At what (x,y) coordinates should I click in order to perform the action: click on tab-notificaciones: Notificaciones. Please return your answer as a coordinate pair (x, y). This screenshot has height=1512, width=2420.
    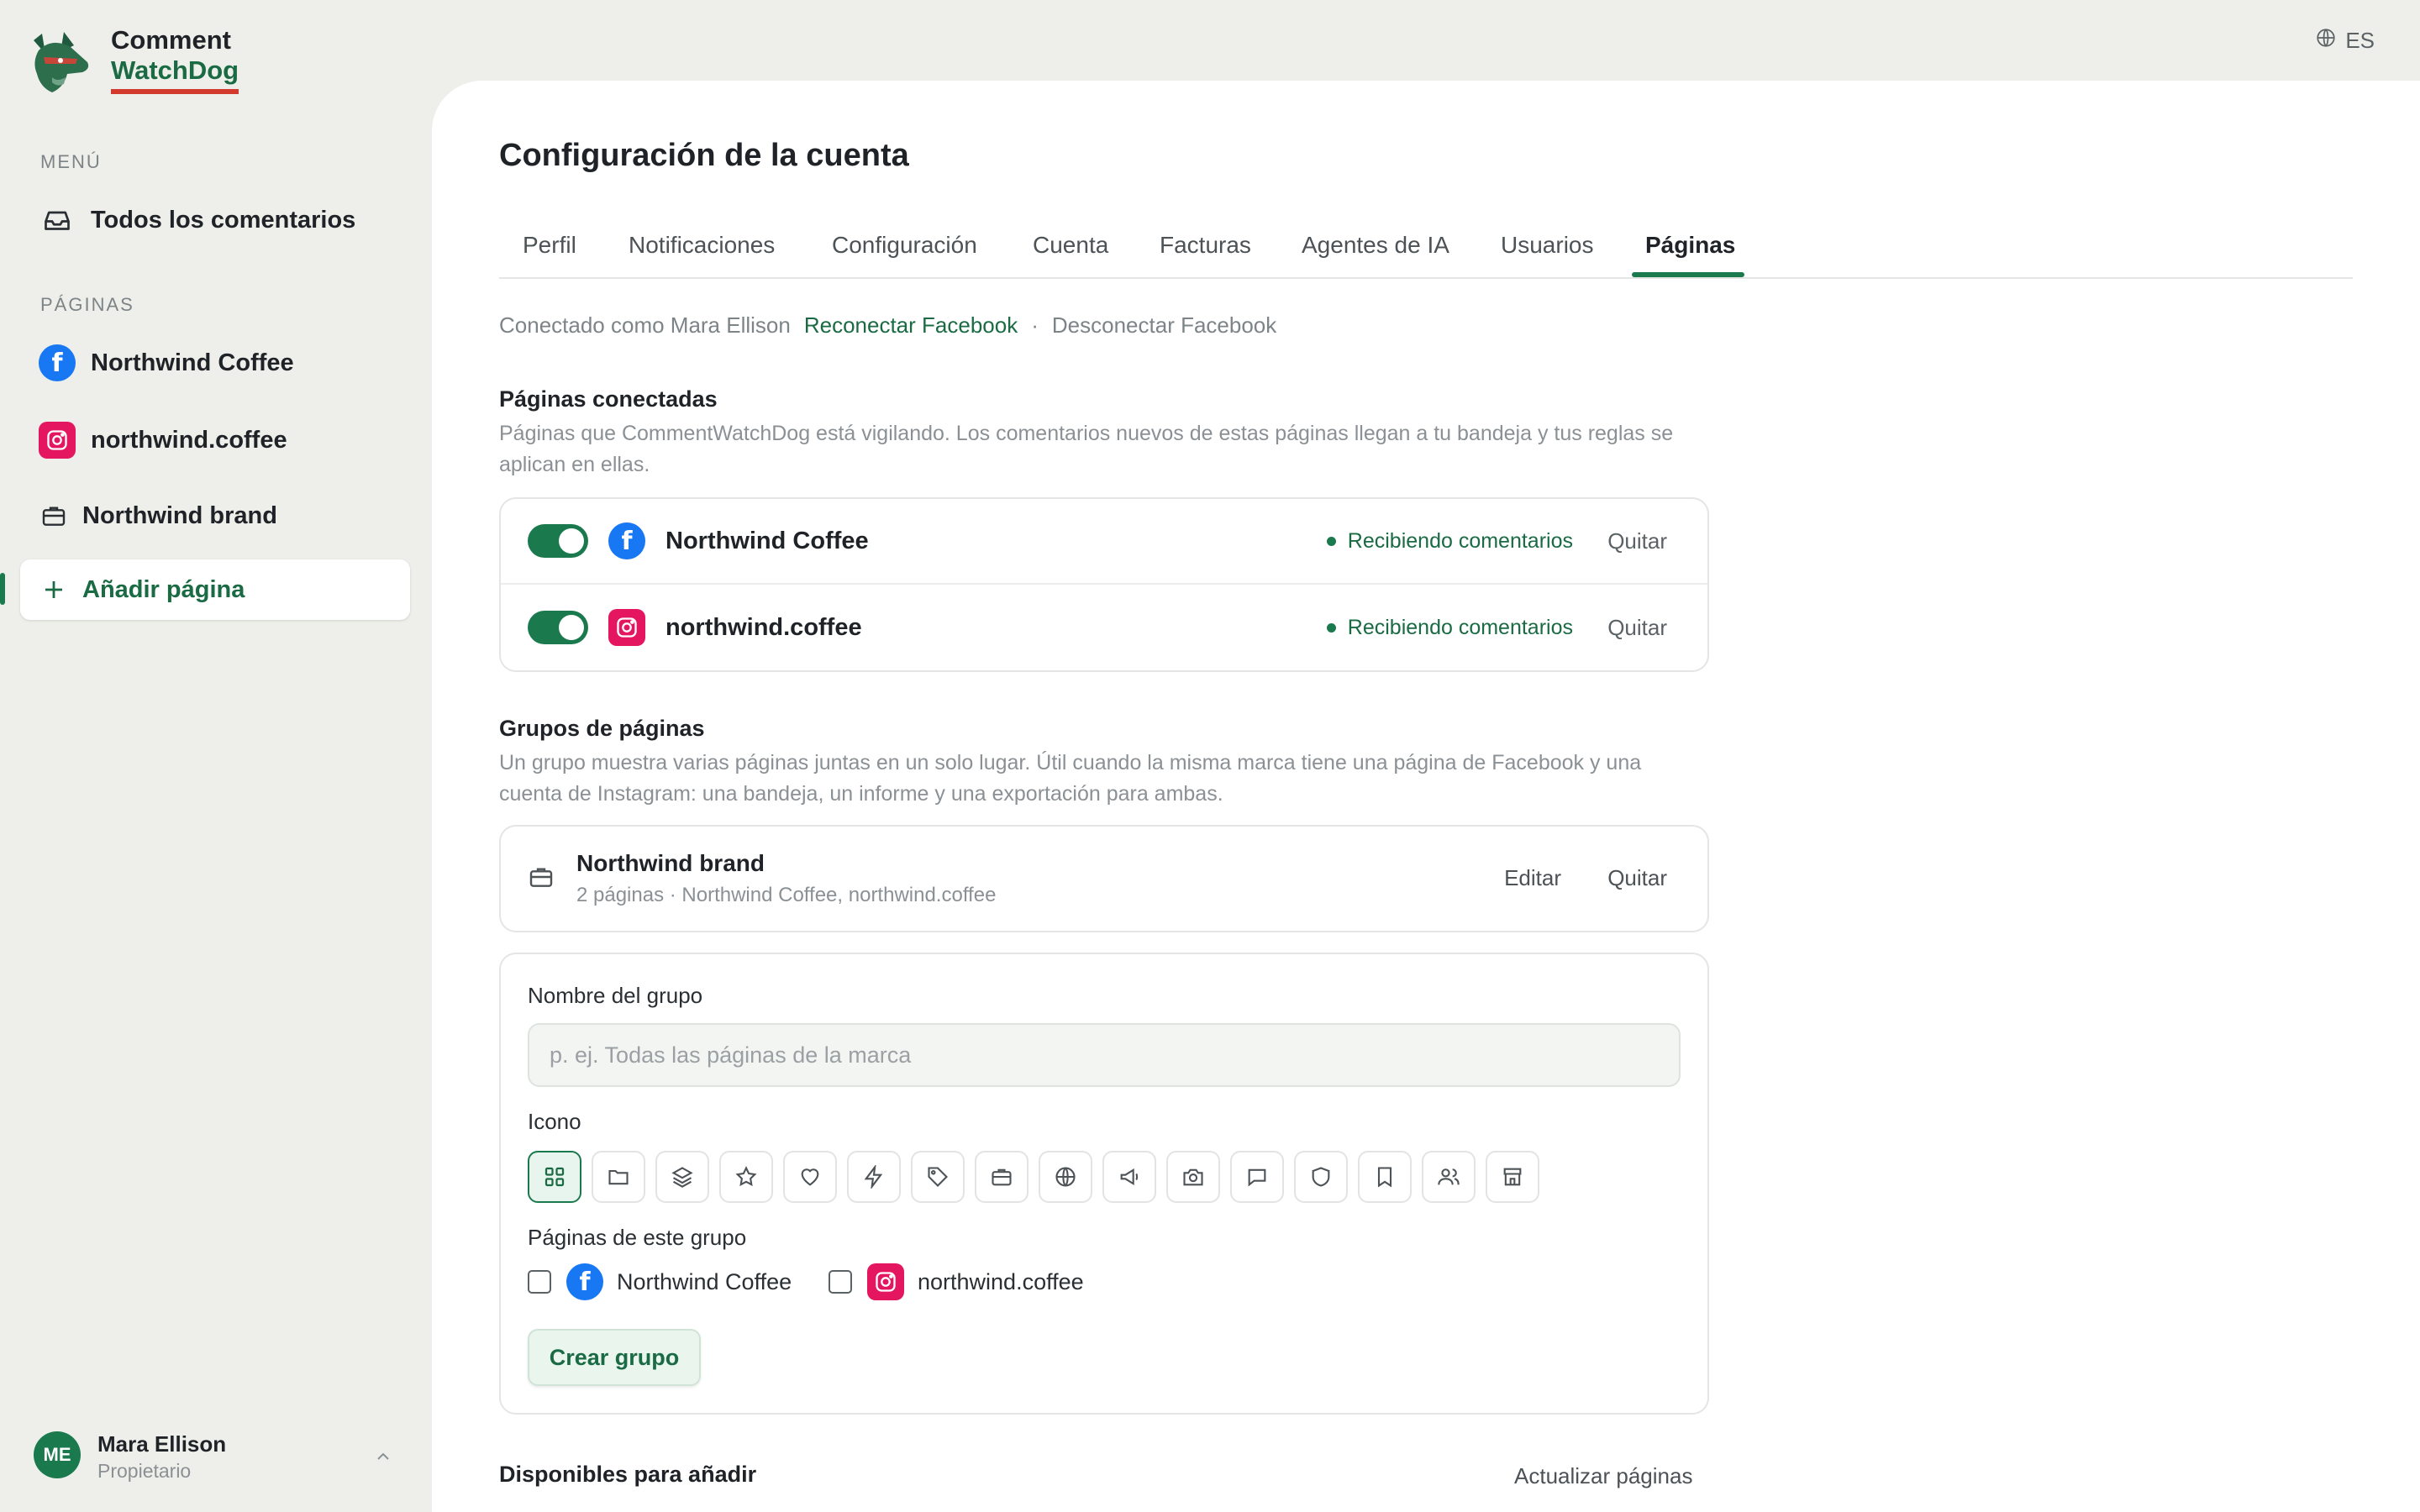
    Looking at the image, I should click on (702, 245).